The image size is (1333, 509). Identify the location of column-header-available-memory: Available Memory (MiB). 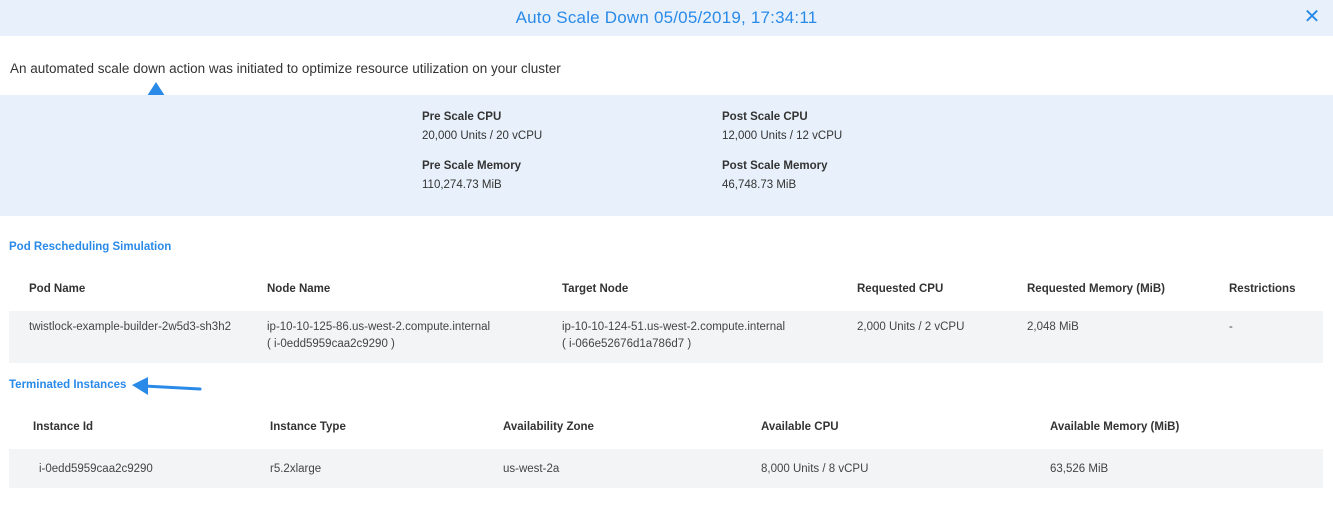
(1115, 427).